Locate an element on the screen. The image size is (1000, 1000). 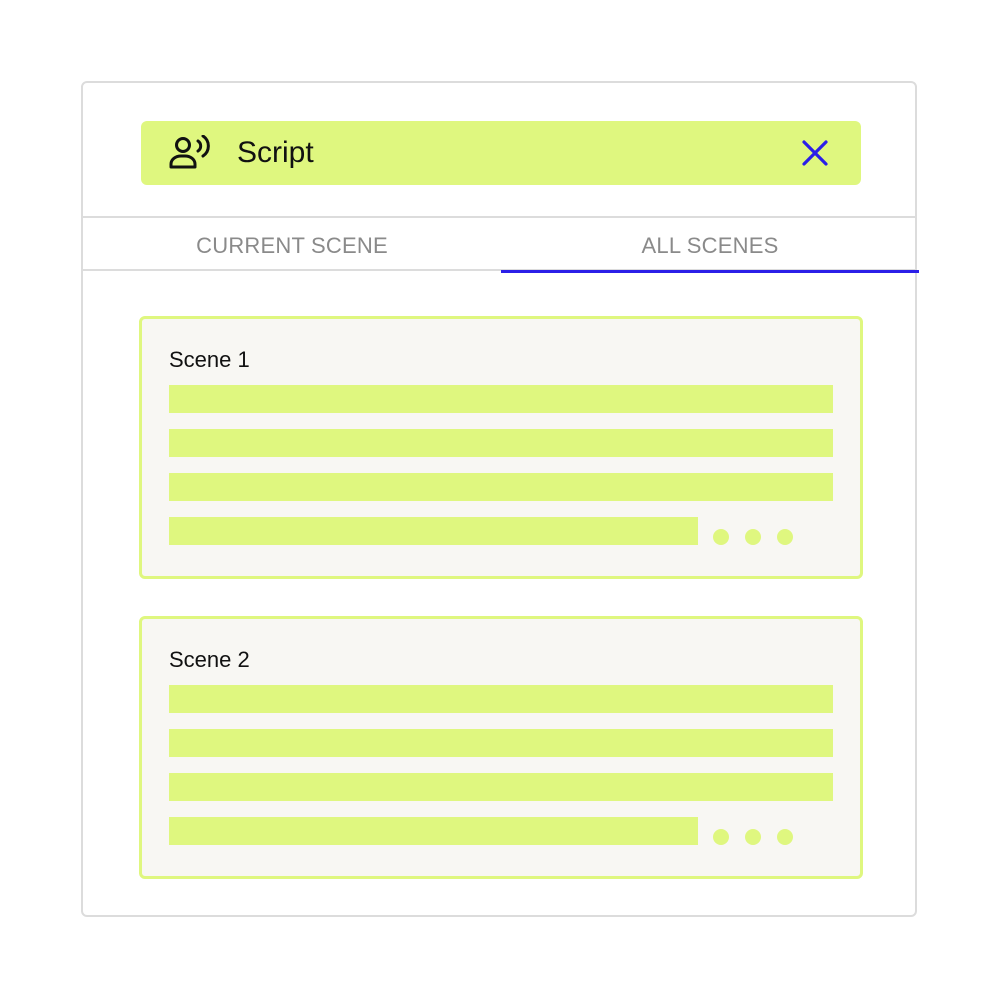
tab-current-scene: CURRENT SCENE is located at coordinates (292, 244).